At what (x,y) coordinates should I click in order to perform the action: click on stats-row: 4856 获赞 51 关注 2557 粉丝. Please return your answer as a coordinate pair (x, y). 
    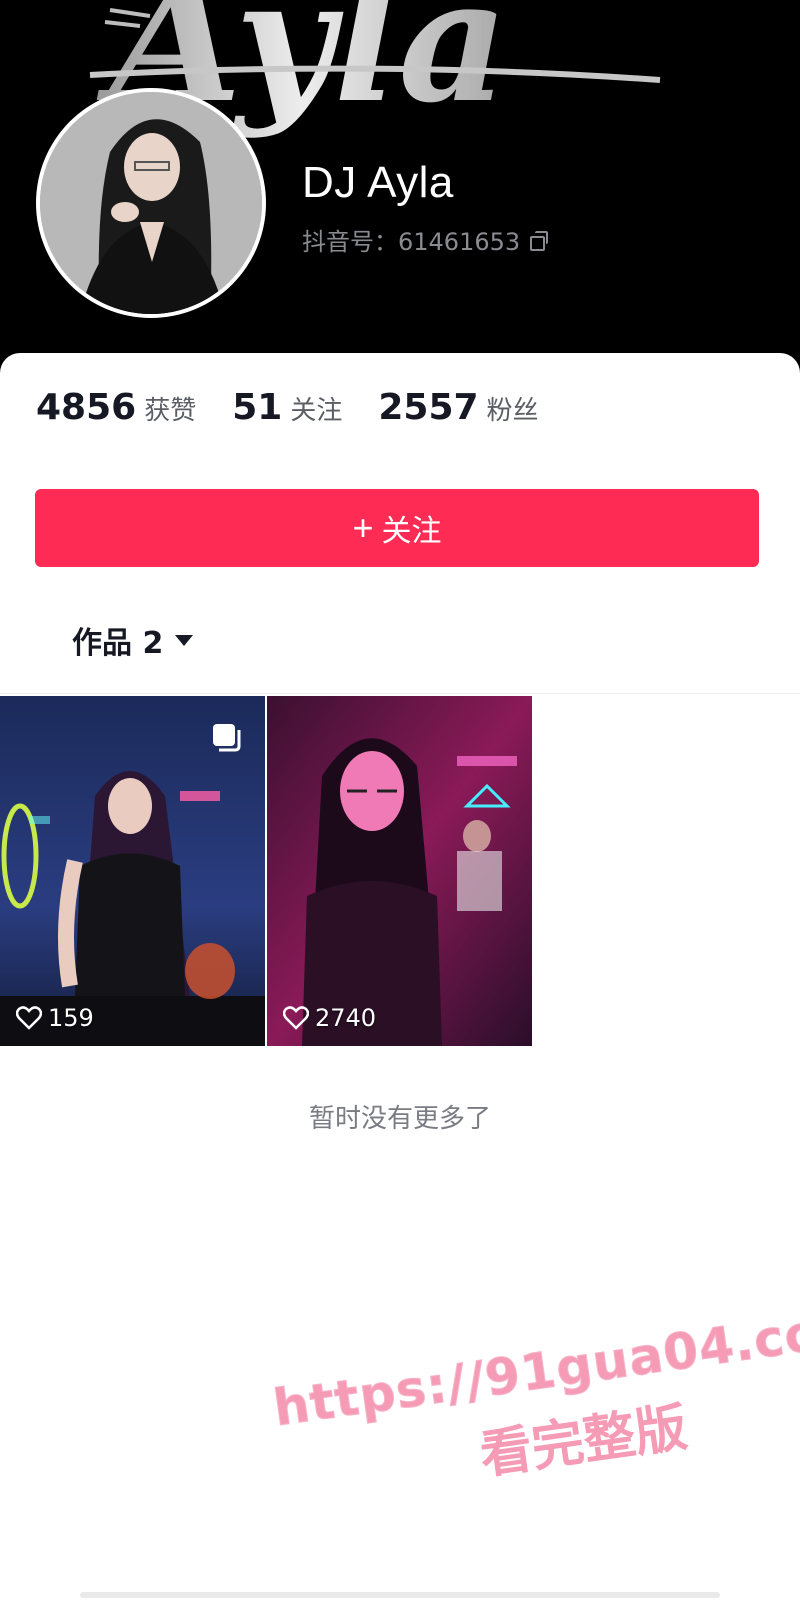
    Looking at the image, I should click on (305, 407).